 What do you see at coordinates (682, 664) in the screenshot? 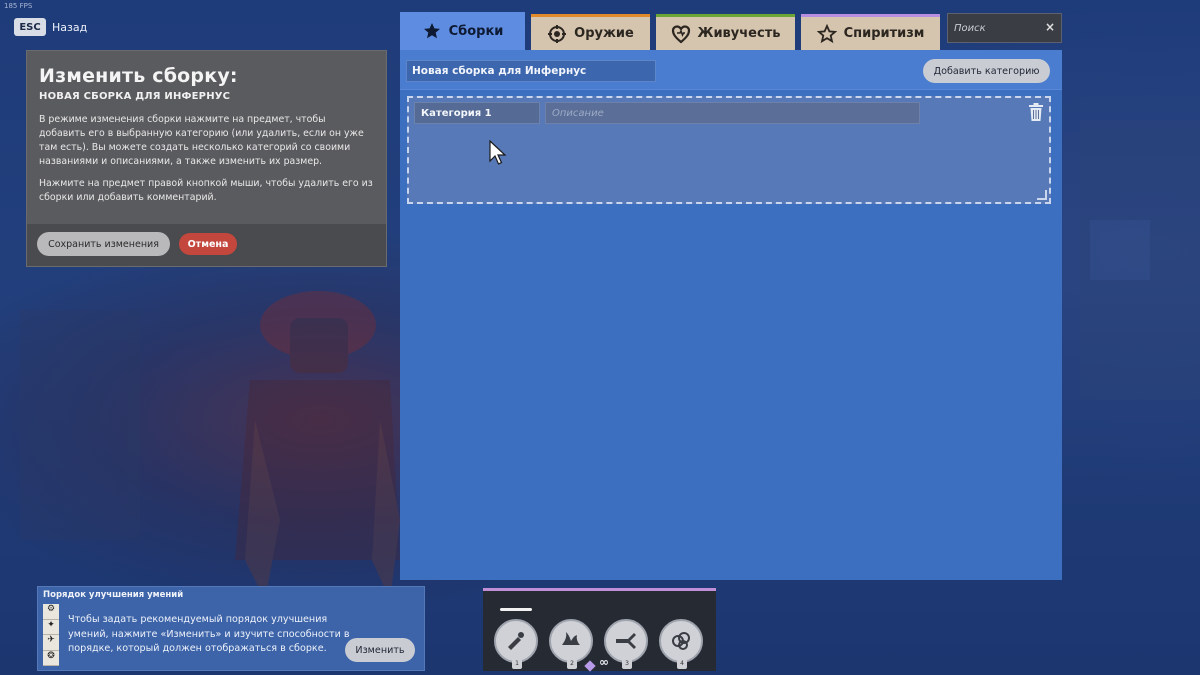
I see `ability-slot-4-number: 4` at bounding box center [682, 664].